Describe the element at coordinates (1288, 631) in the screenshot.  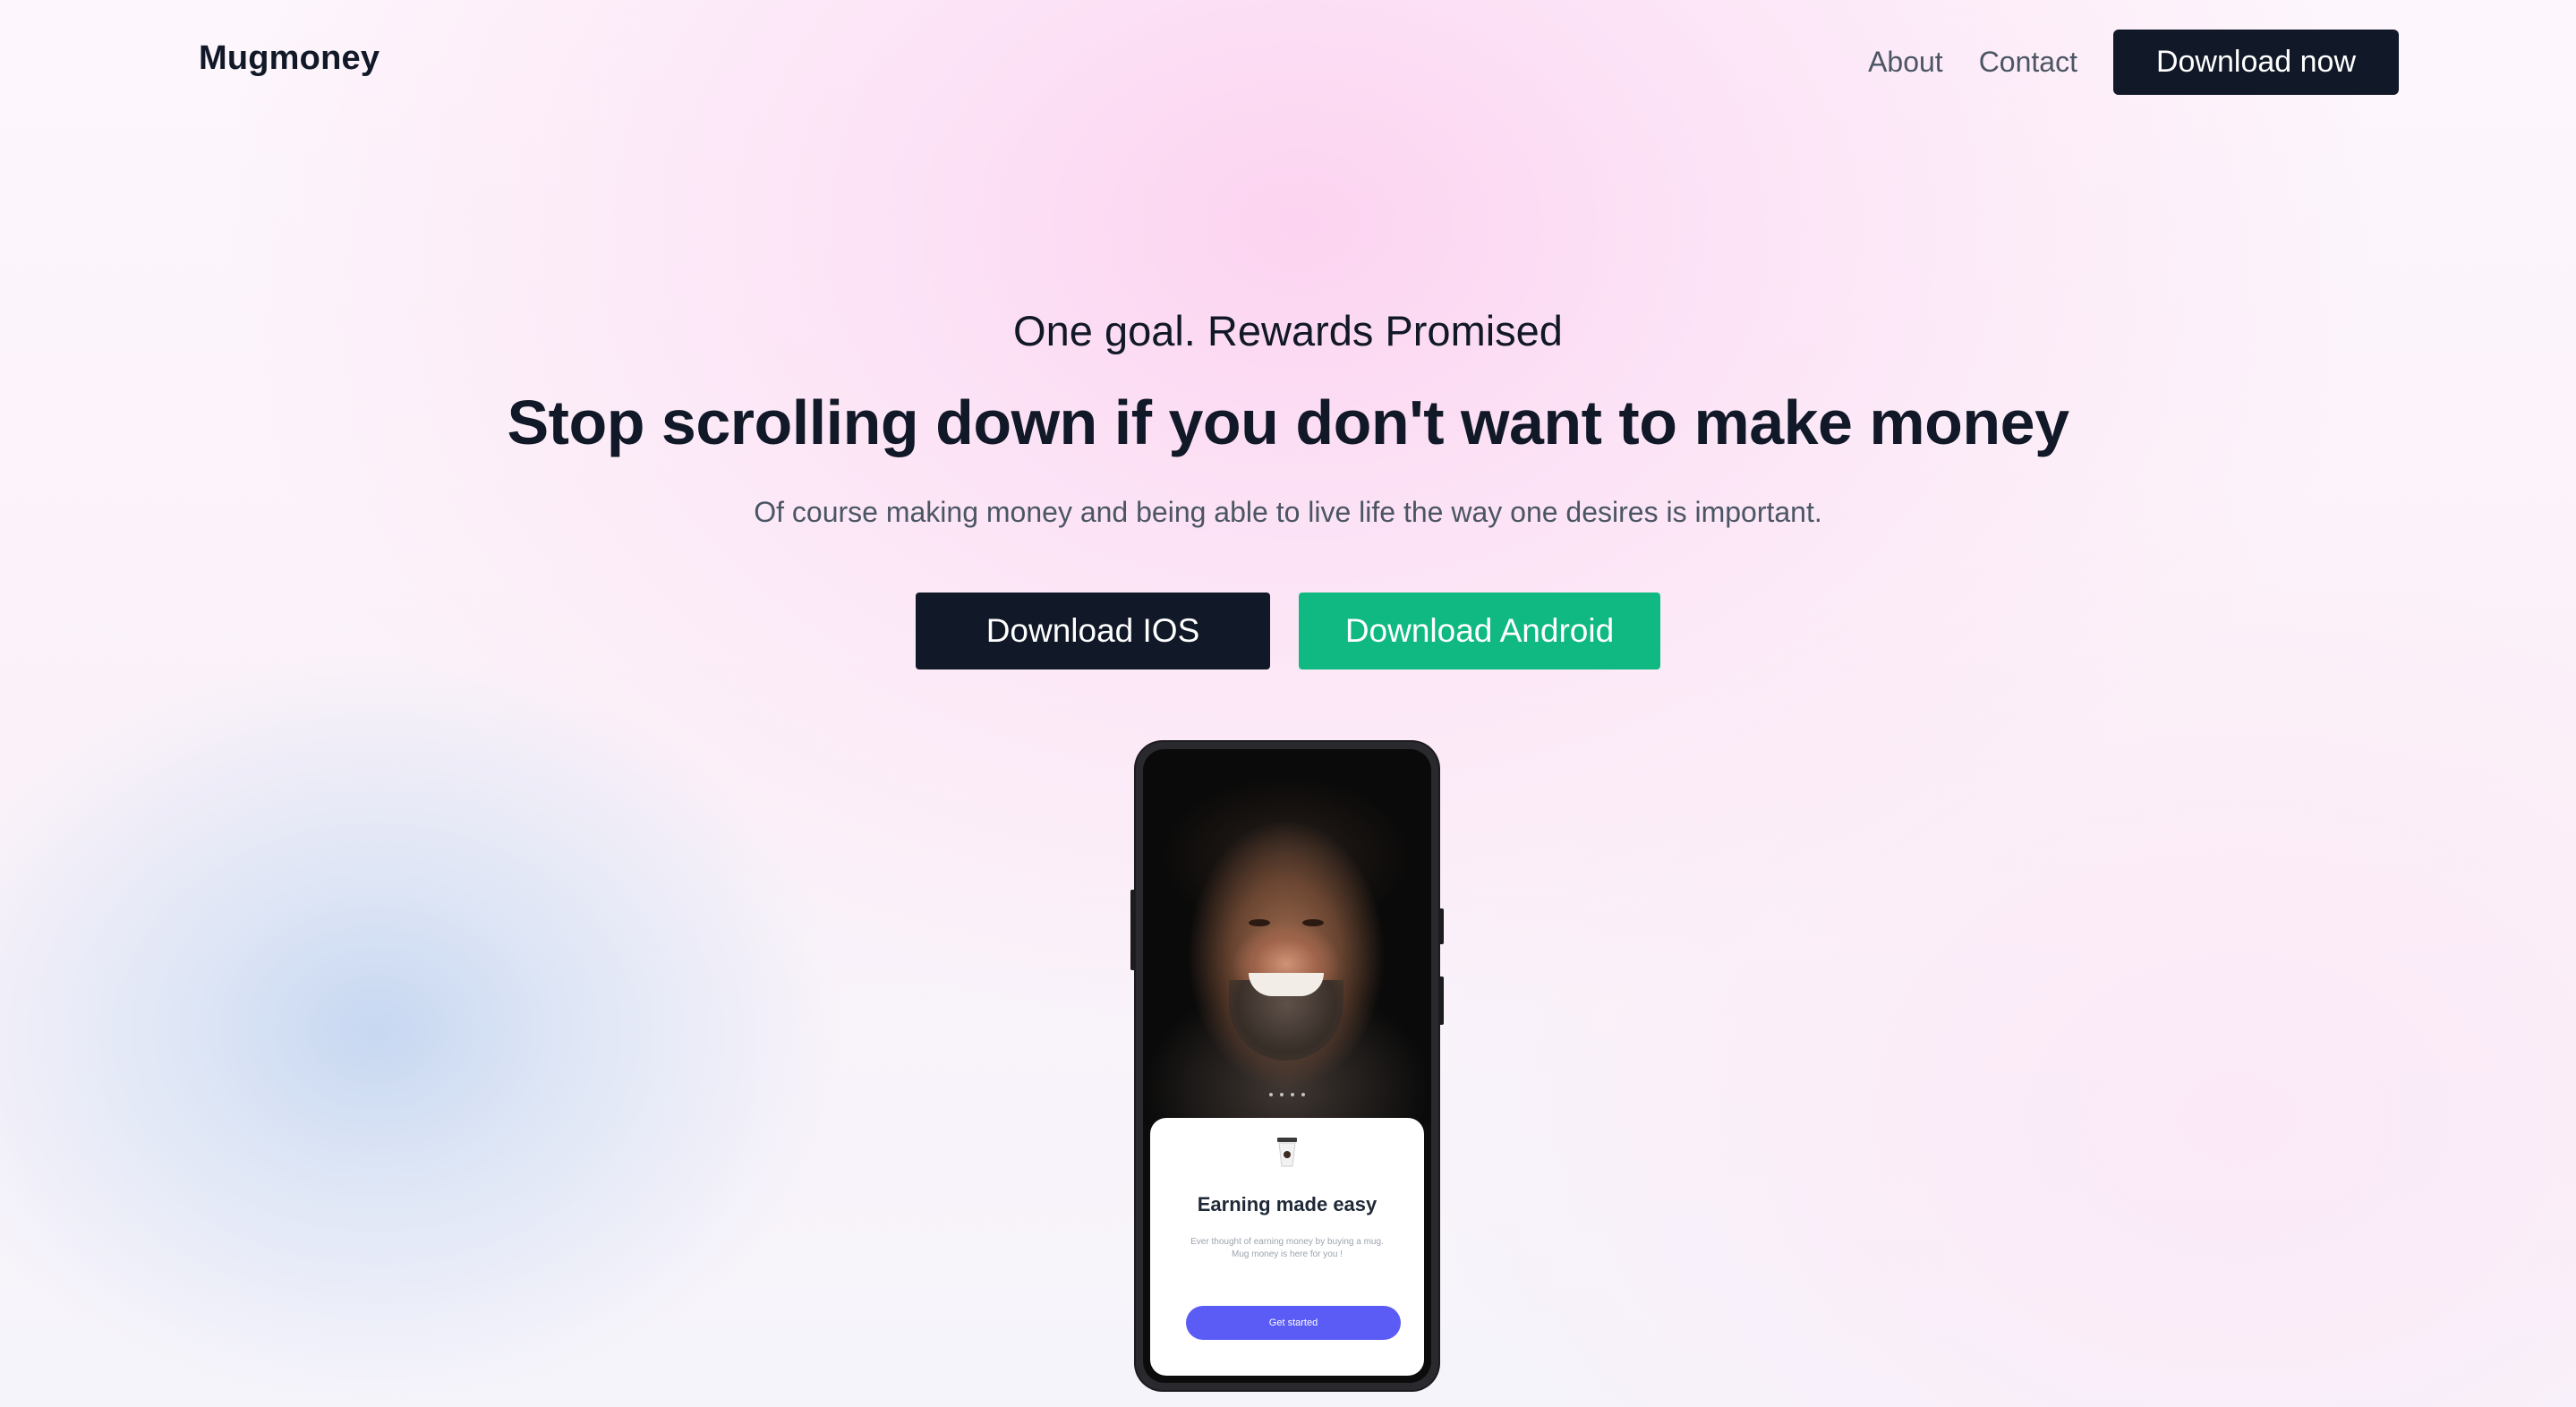
I see `download-buttons: Download IOS Download Android` at that location.